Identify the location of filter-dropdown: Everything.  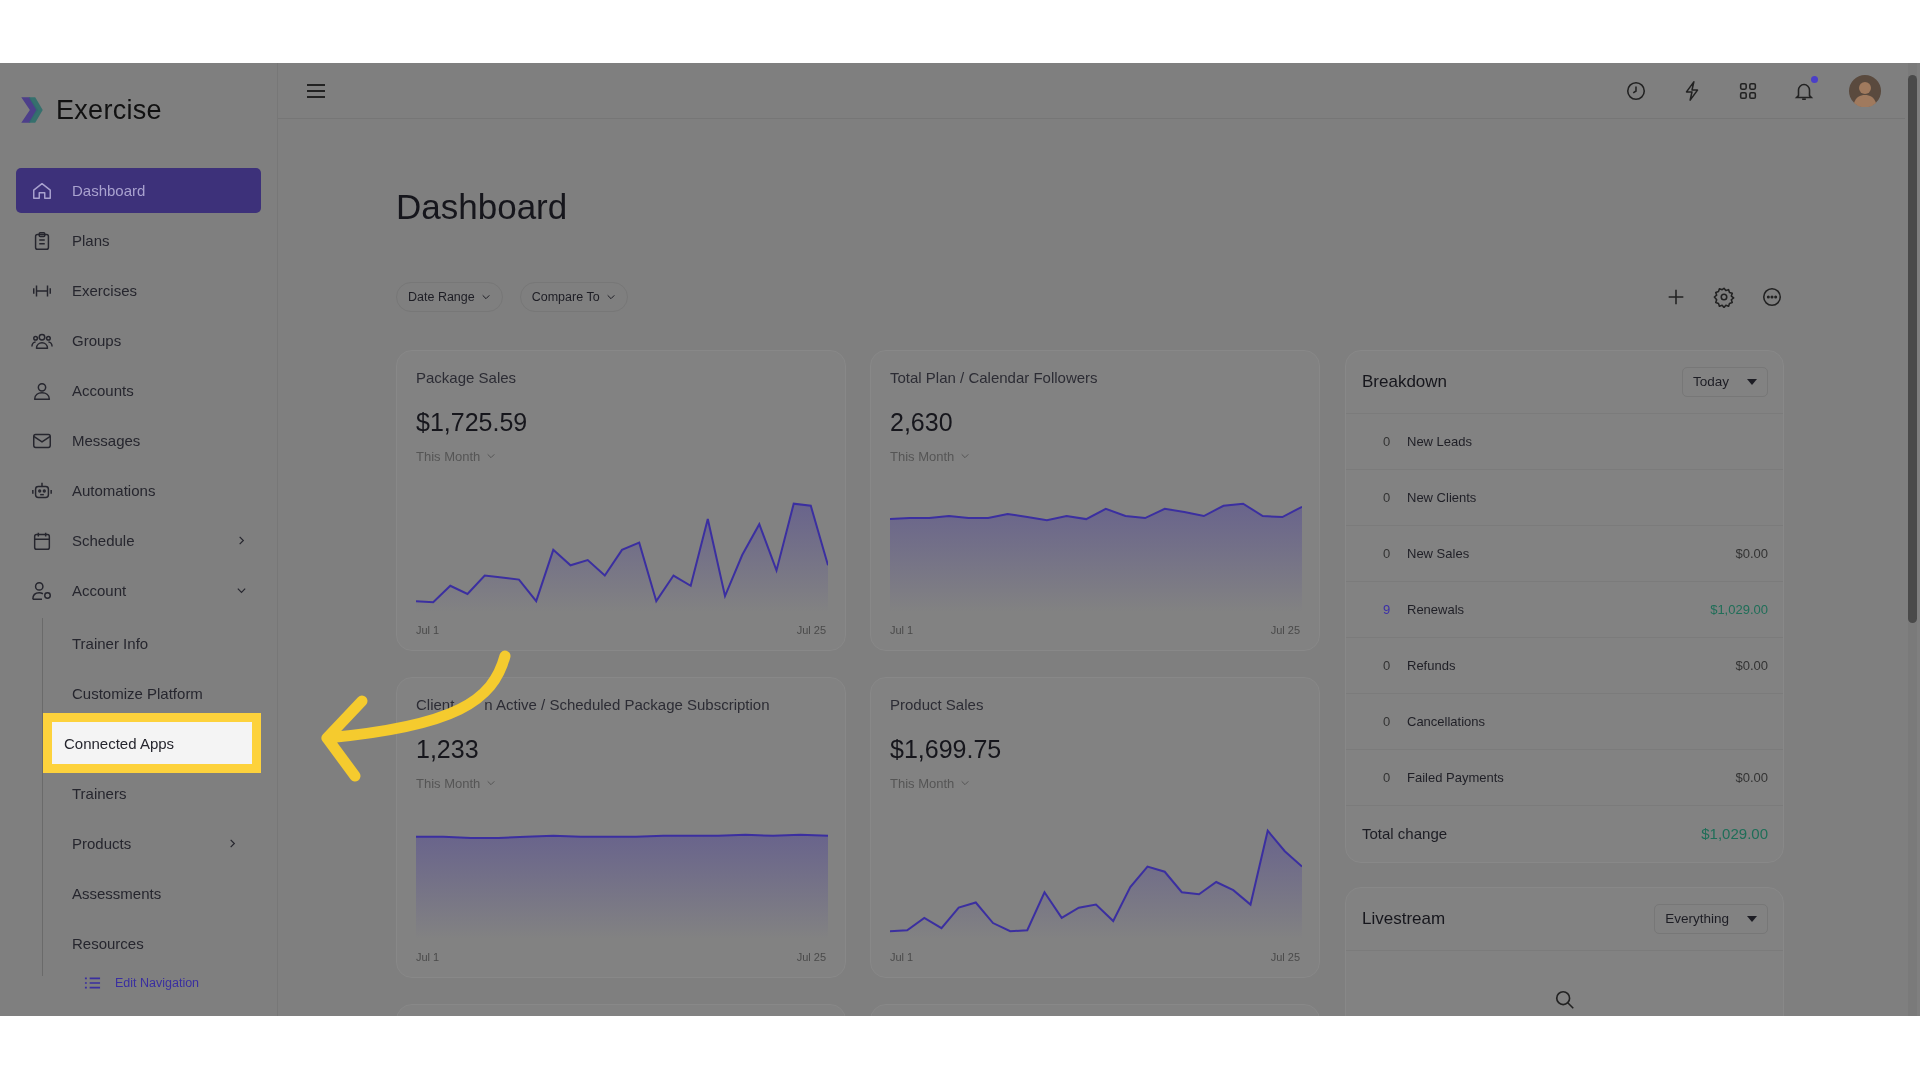
(1711, 918).